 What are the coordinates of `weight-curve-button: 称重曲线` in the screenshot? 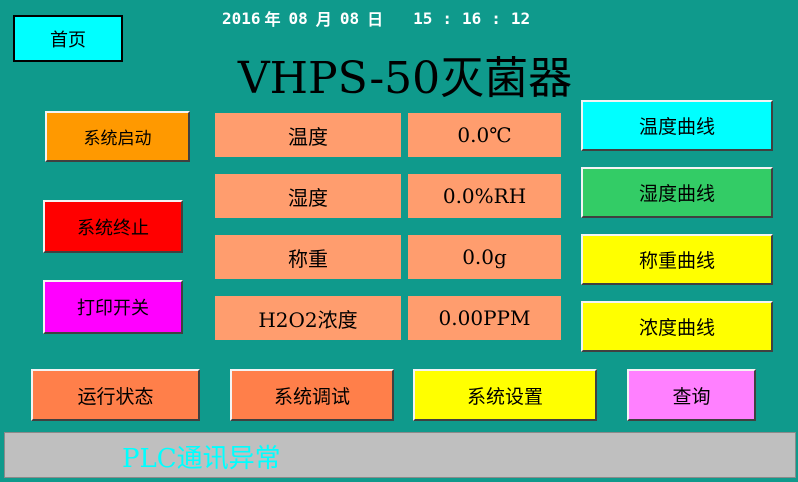 It's located at (677, 259).